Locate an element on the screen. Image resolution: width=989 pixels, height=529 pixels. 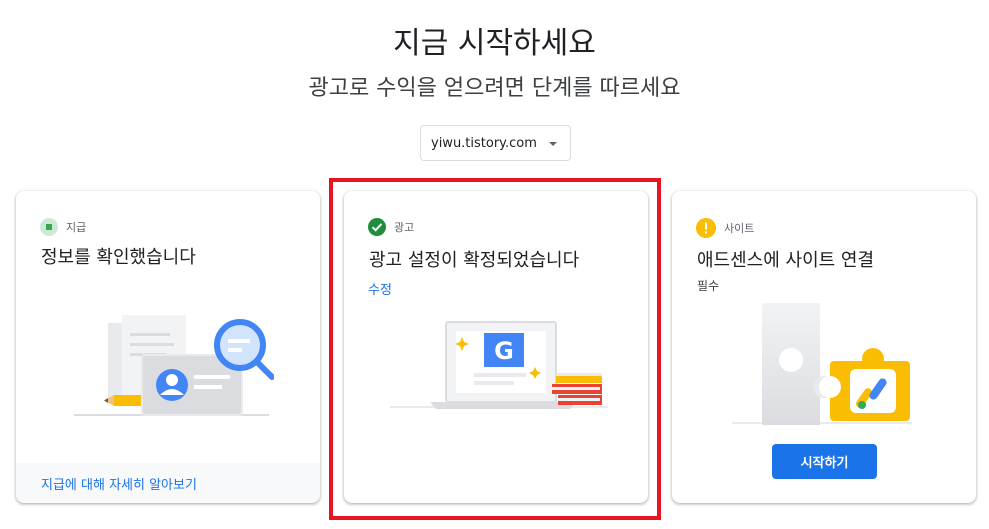
page-title: 지금 시작하세요 is located at coordinates (494, 43).